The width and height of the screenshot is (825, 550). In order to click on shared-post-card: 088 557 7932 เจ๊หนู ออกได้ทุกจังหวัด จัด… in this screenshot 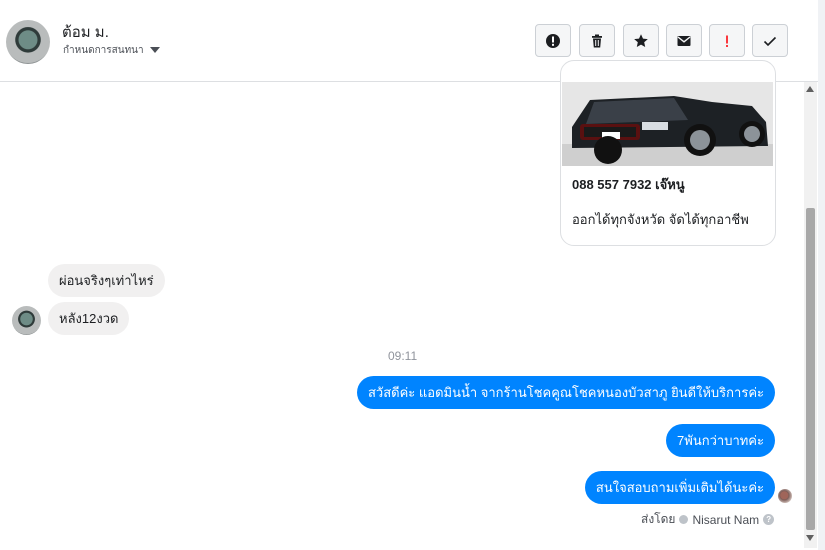, I will do `click(668, 153)`.